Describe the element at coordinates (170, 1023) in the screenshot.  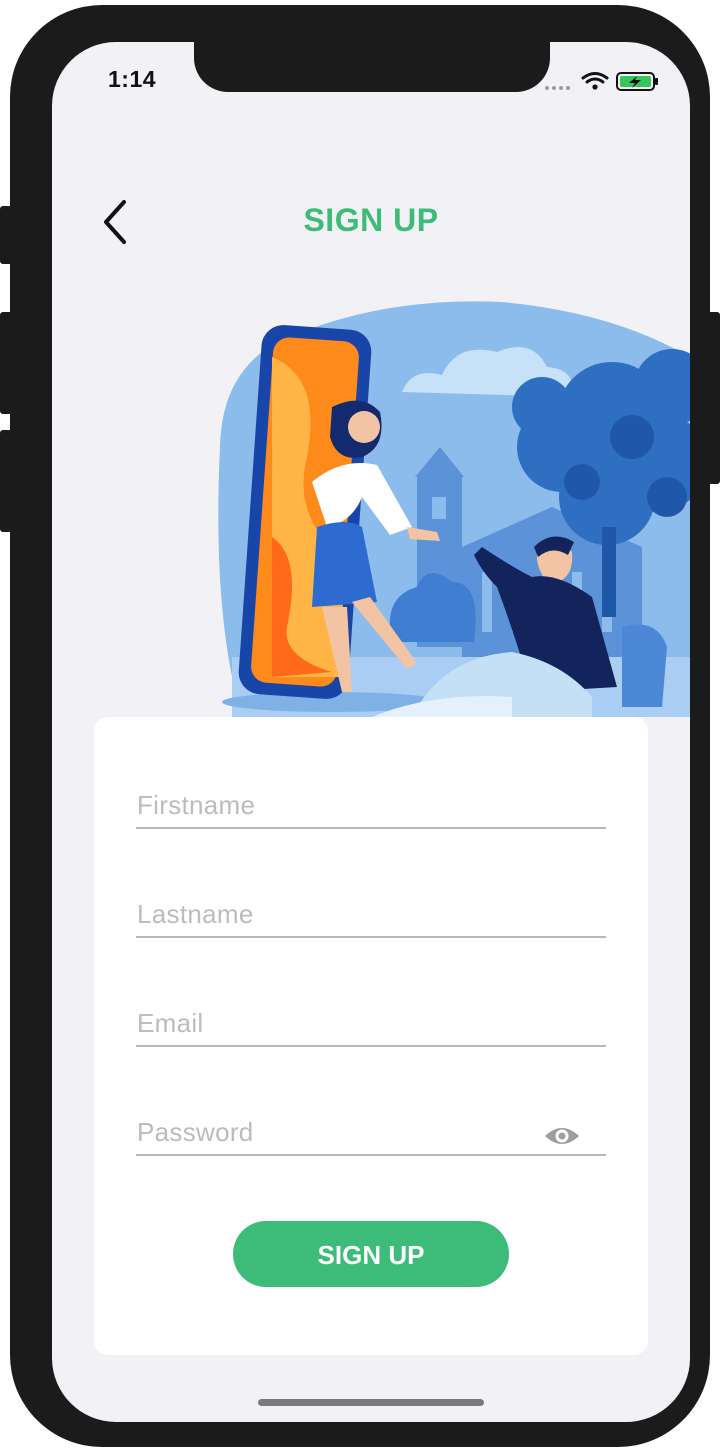
I see `email-placeholder: Email` at that location.